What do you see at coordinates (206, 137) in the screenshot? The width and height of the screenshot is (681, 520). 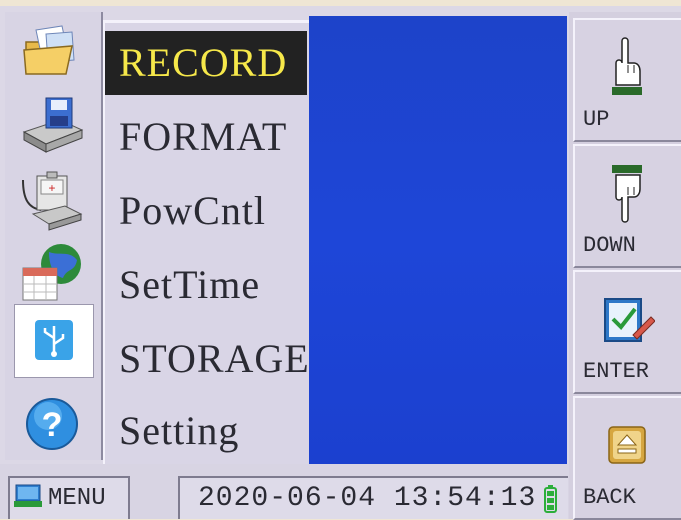 I see `menu-item-format: FORMAT` at bounding box center [206, 137].